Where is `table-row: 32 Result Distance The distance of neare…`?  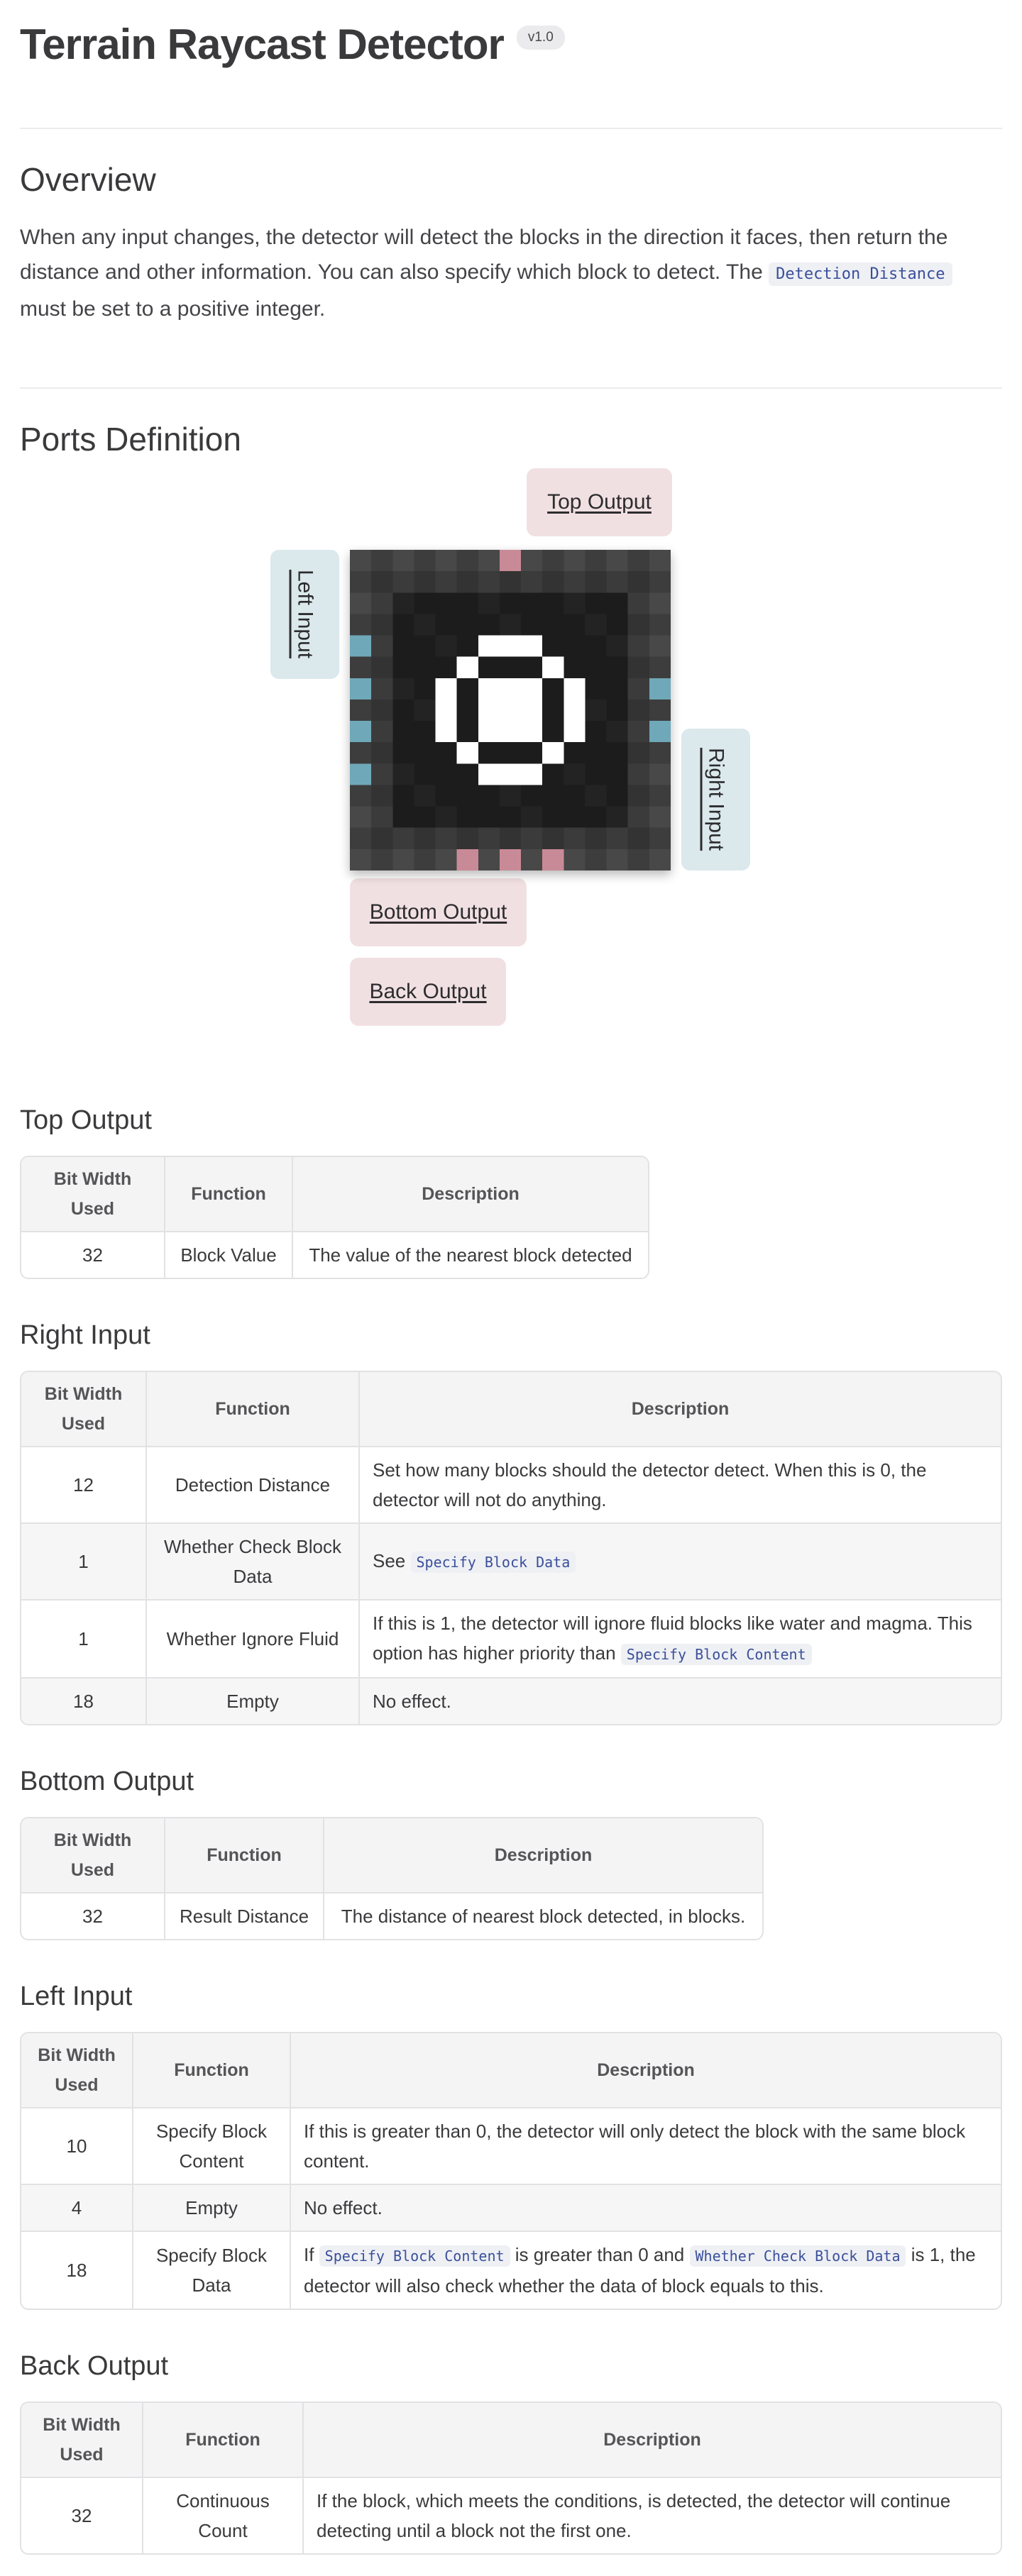 table-row: 32 Result Distance The distance of neare… is located at coordinates (391, 1916).